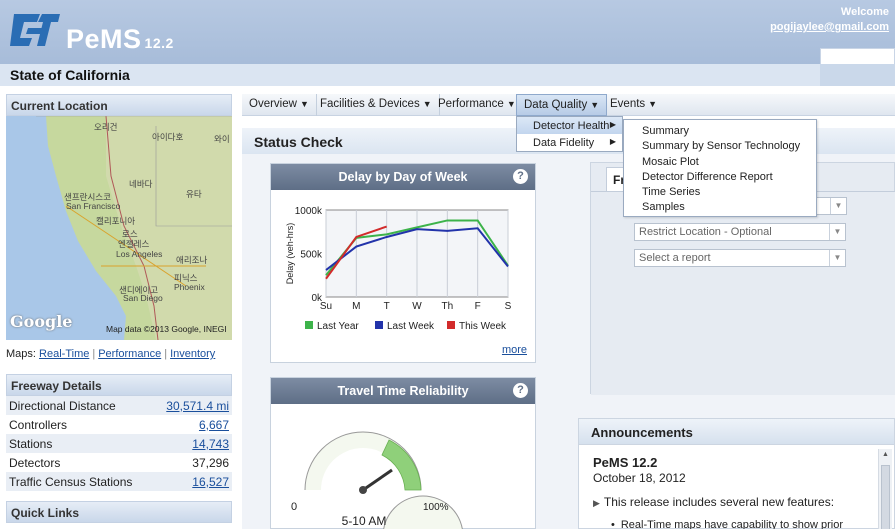 This screenshot has height=529, width=895. Describe the element at coordinates (210, 482) in the screenshot. I see `row-value-link: 16,527` at that location.